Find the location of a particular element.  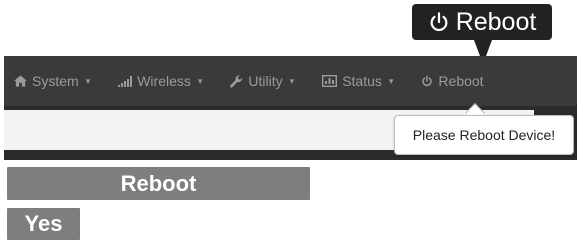

reboot-step-text: Reboot is located at coordinates (158, 183).